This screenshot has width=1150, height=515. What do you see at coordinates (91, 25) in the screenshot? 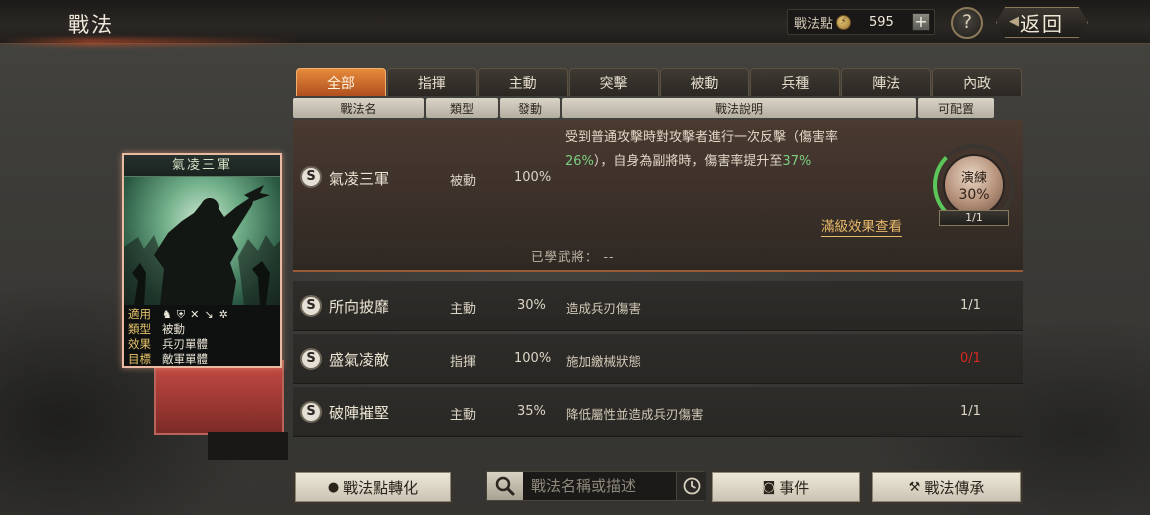
I see `page-title: 戰法` at bounding box center [91, 25].